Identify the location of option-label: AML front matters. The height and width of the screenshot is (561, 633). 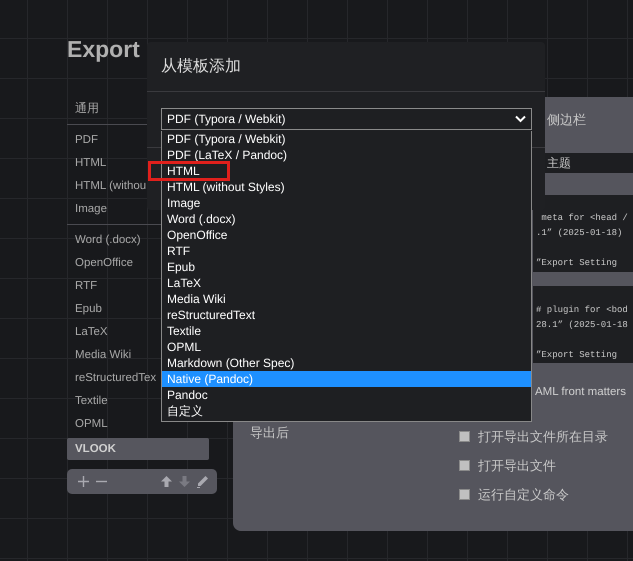
(580, 392).